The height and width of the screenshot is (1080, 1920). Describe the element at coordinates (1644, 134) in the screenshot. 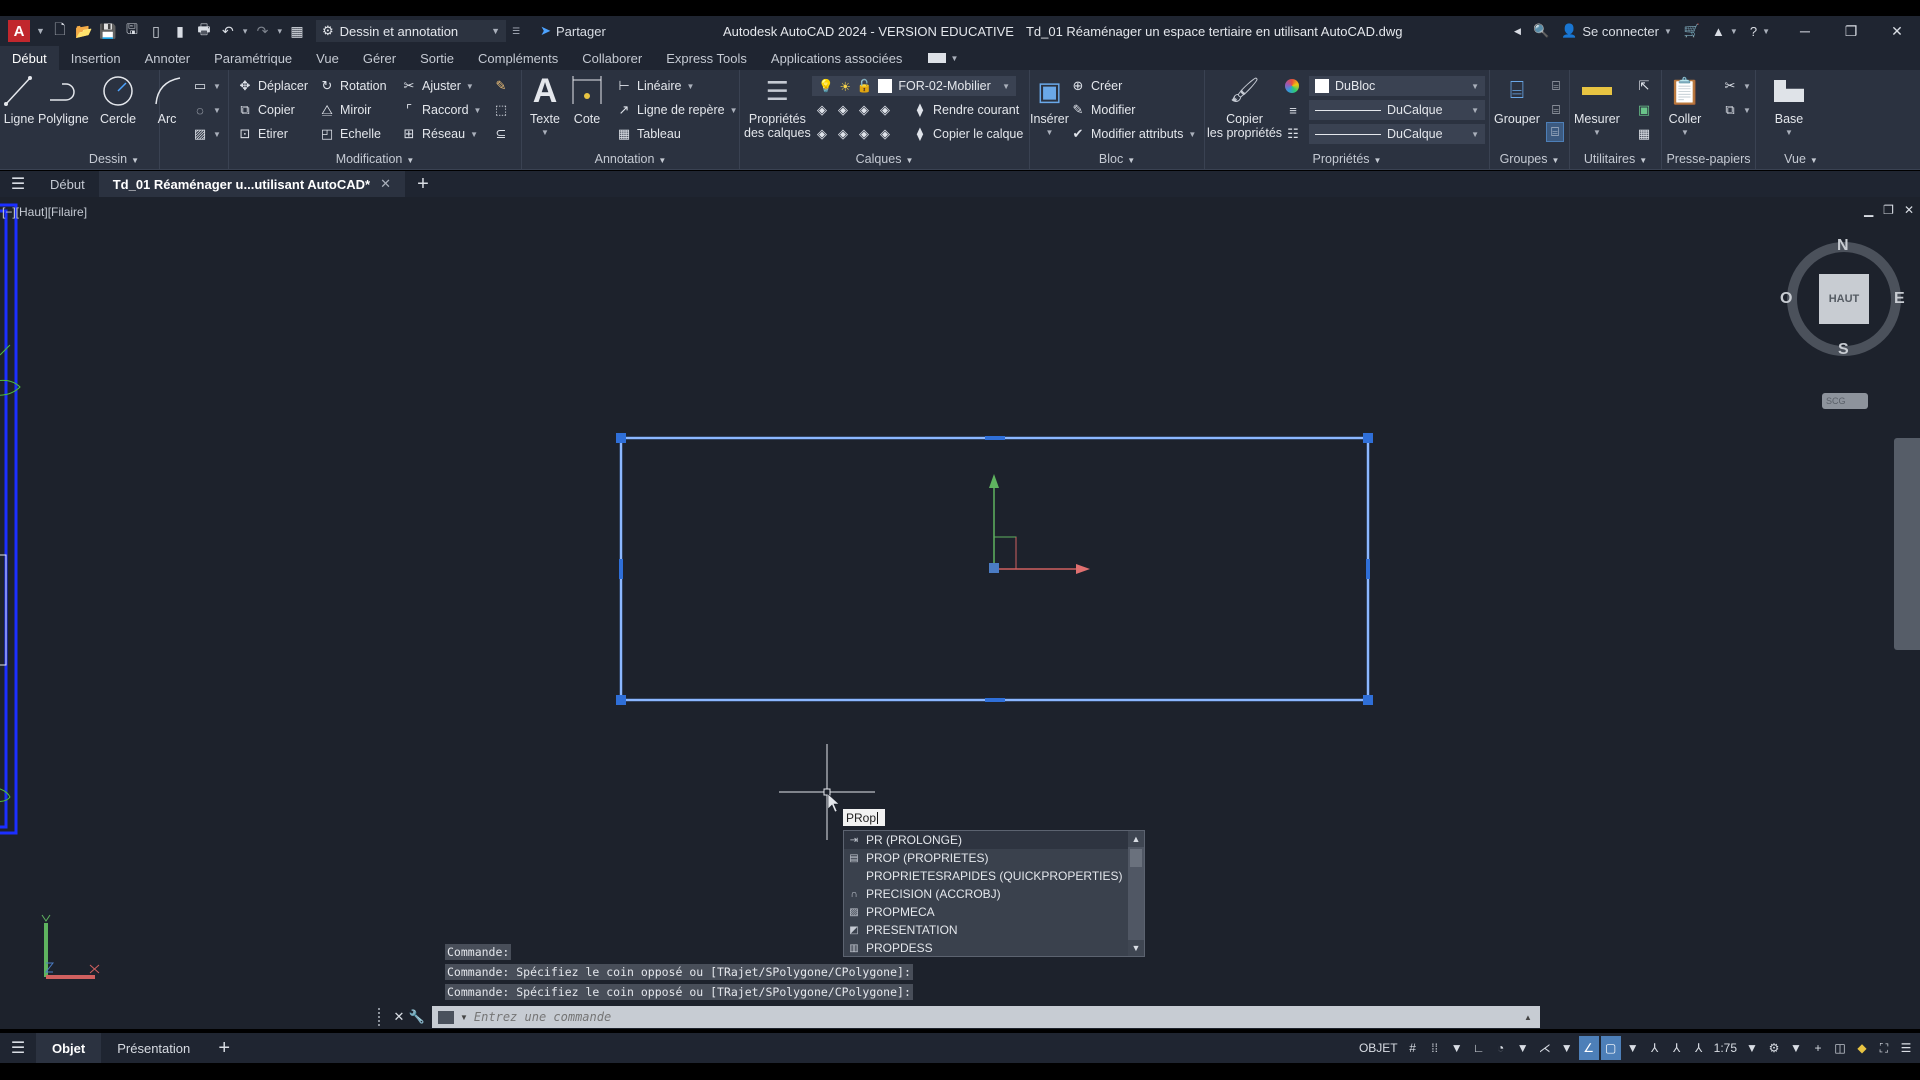

I see `calculator-icon: ▦` at that location.